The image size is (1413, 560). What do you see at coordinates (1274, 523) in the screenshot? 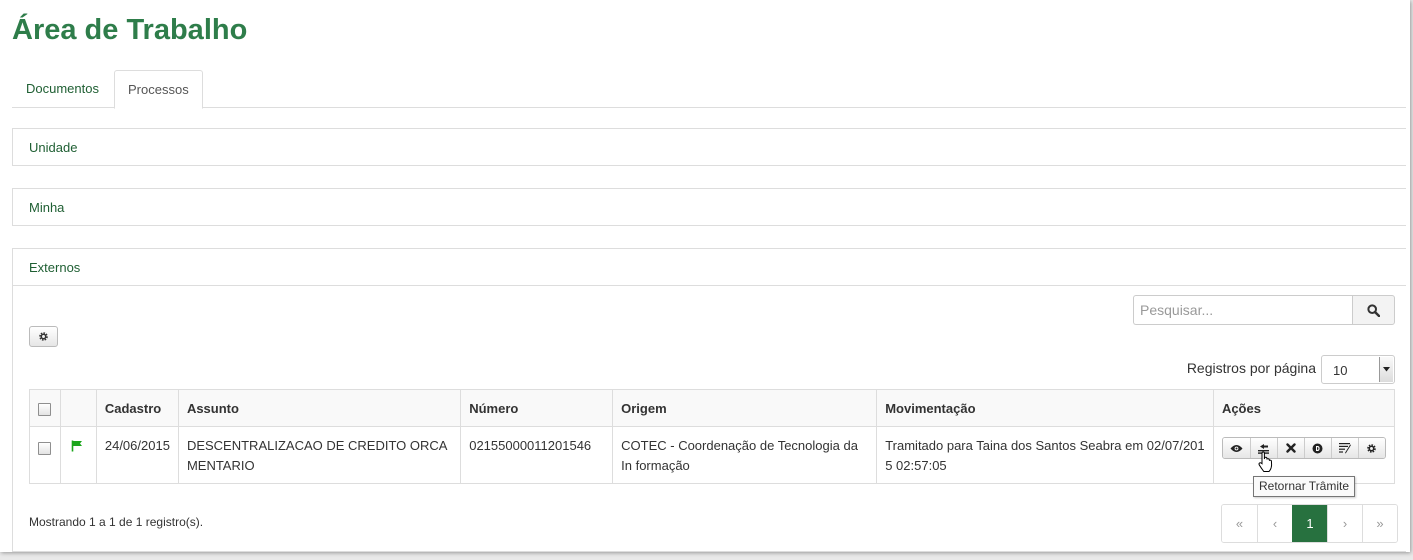
I see `page-prev: ‹` at bounding box center [1274, 523].